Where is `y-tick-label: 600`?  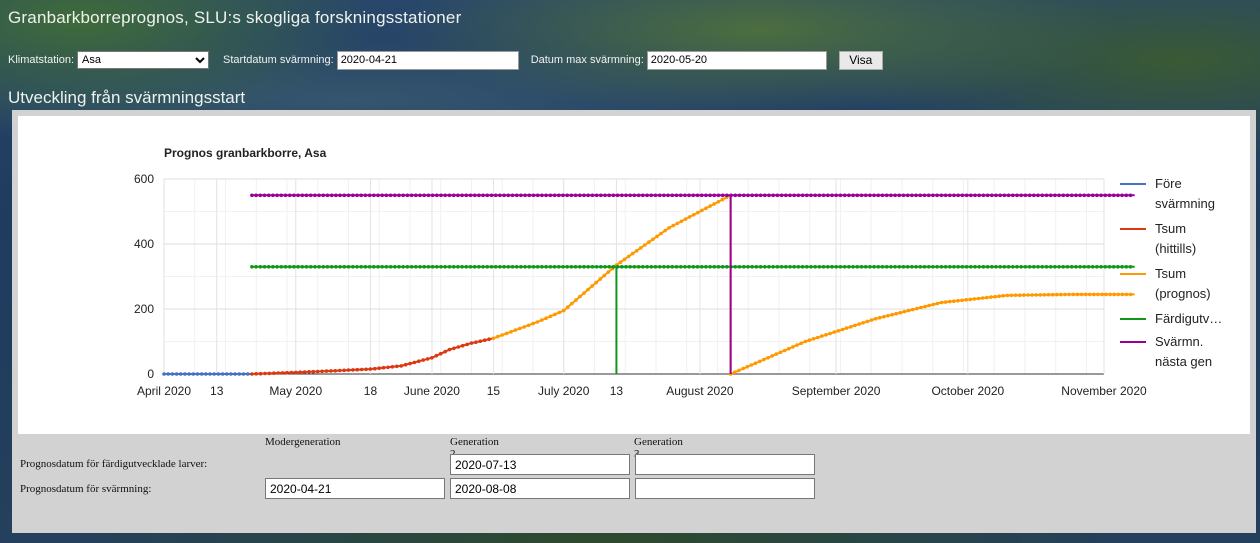 y-tick-label: 600 is located at coordinates (144, 179).